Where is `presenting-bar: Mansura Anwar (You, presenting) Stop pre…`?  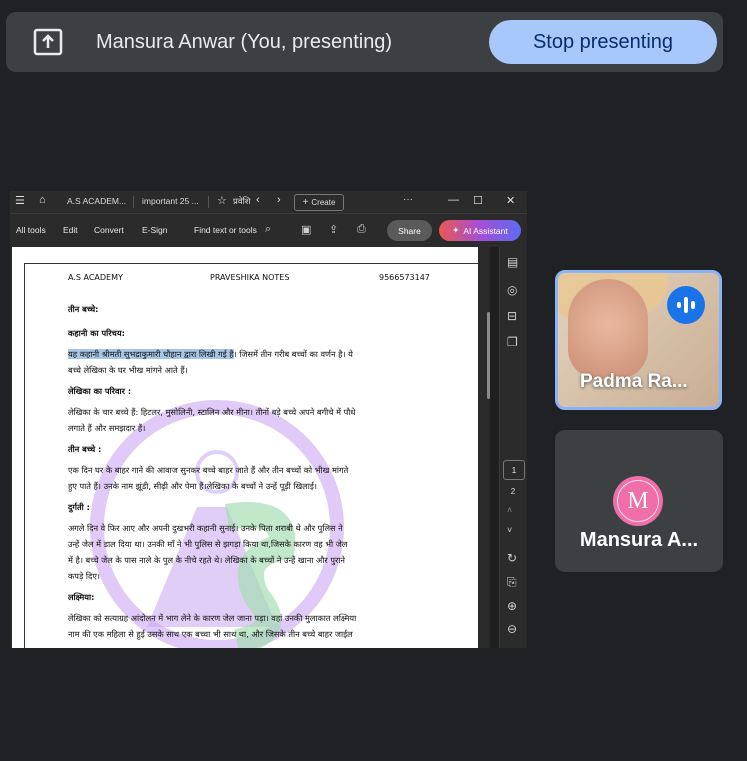 presenting-bar: Mansura Anwar (You, presenting) Stop pre… is located at coordinates (364, 42).